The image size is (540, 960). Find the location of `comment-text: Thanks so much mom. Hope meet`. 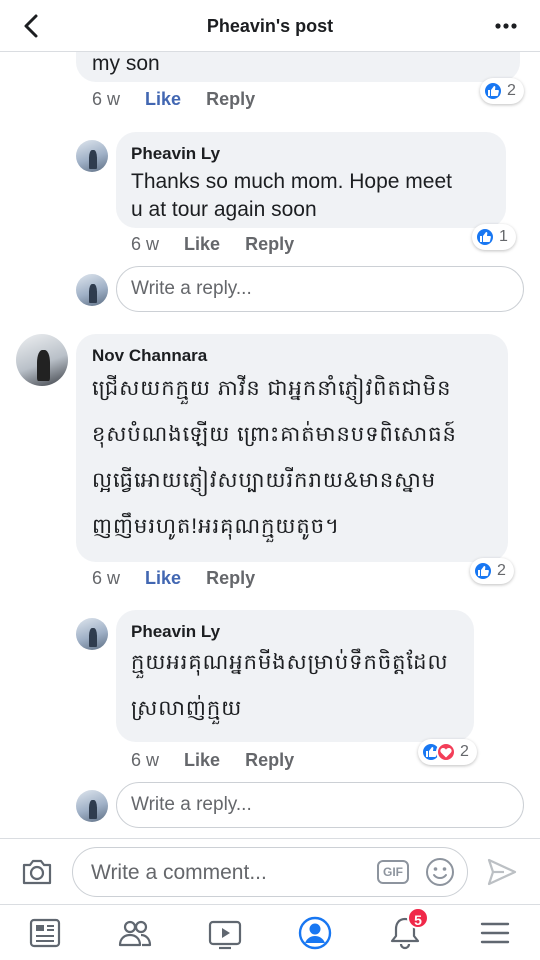

comment-text: Thanks so much mom. Hope meet is located at coordinates (291, 181).